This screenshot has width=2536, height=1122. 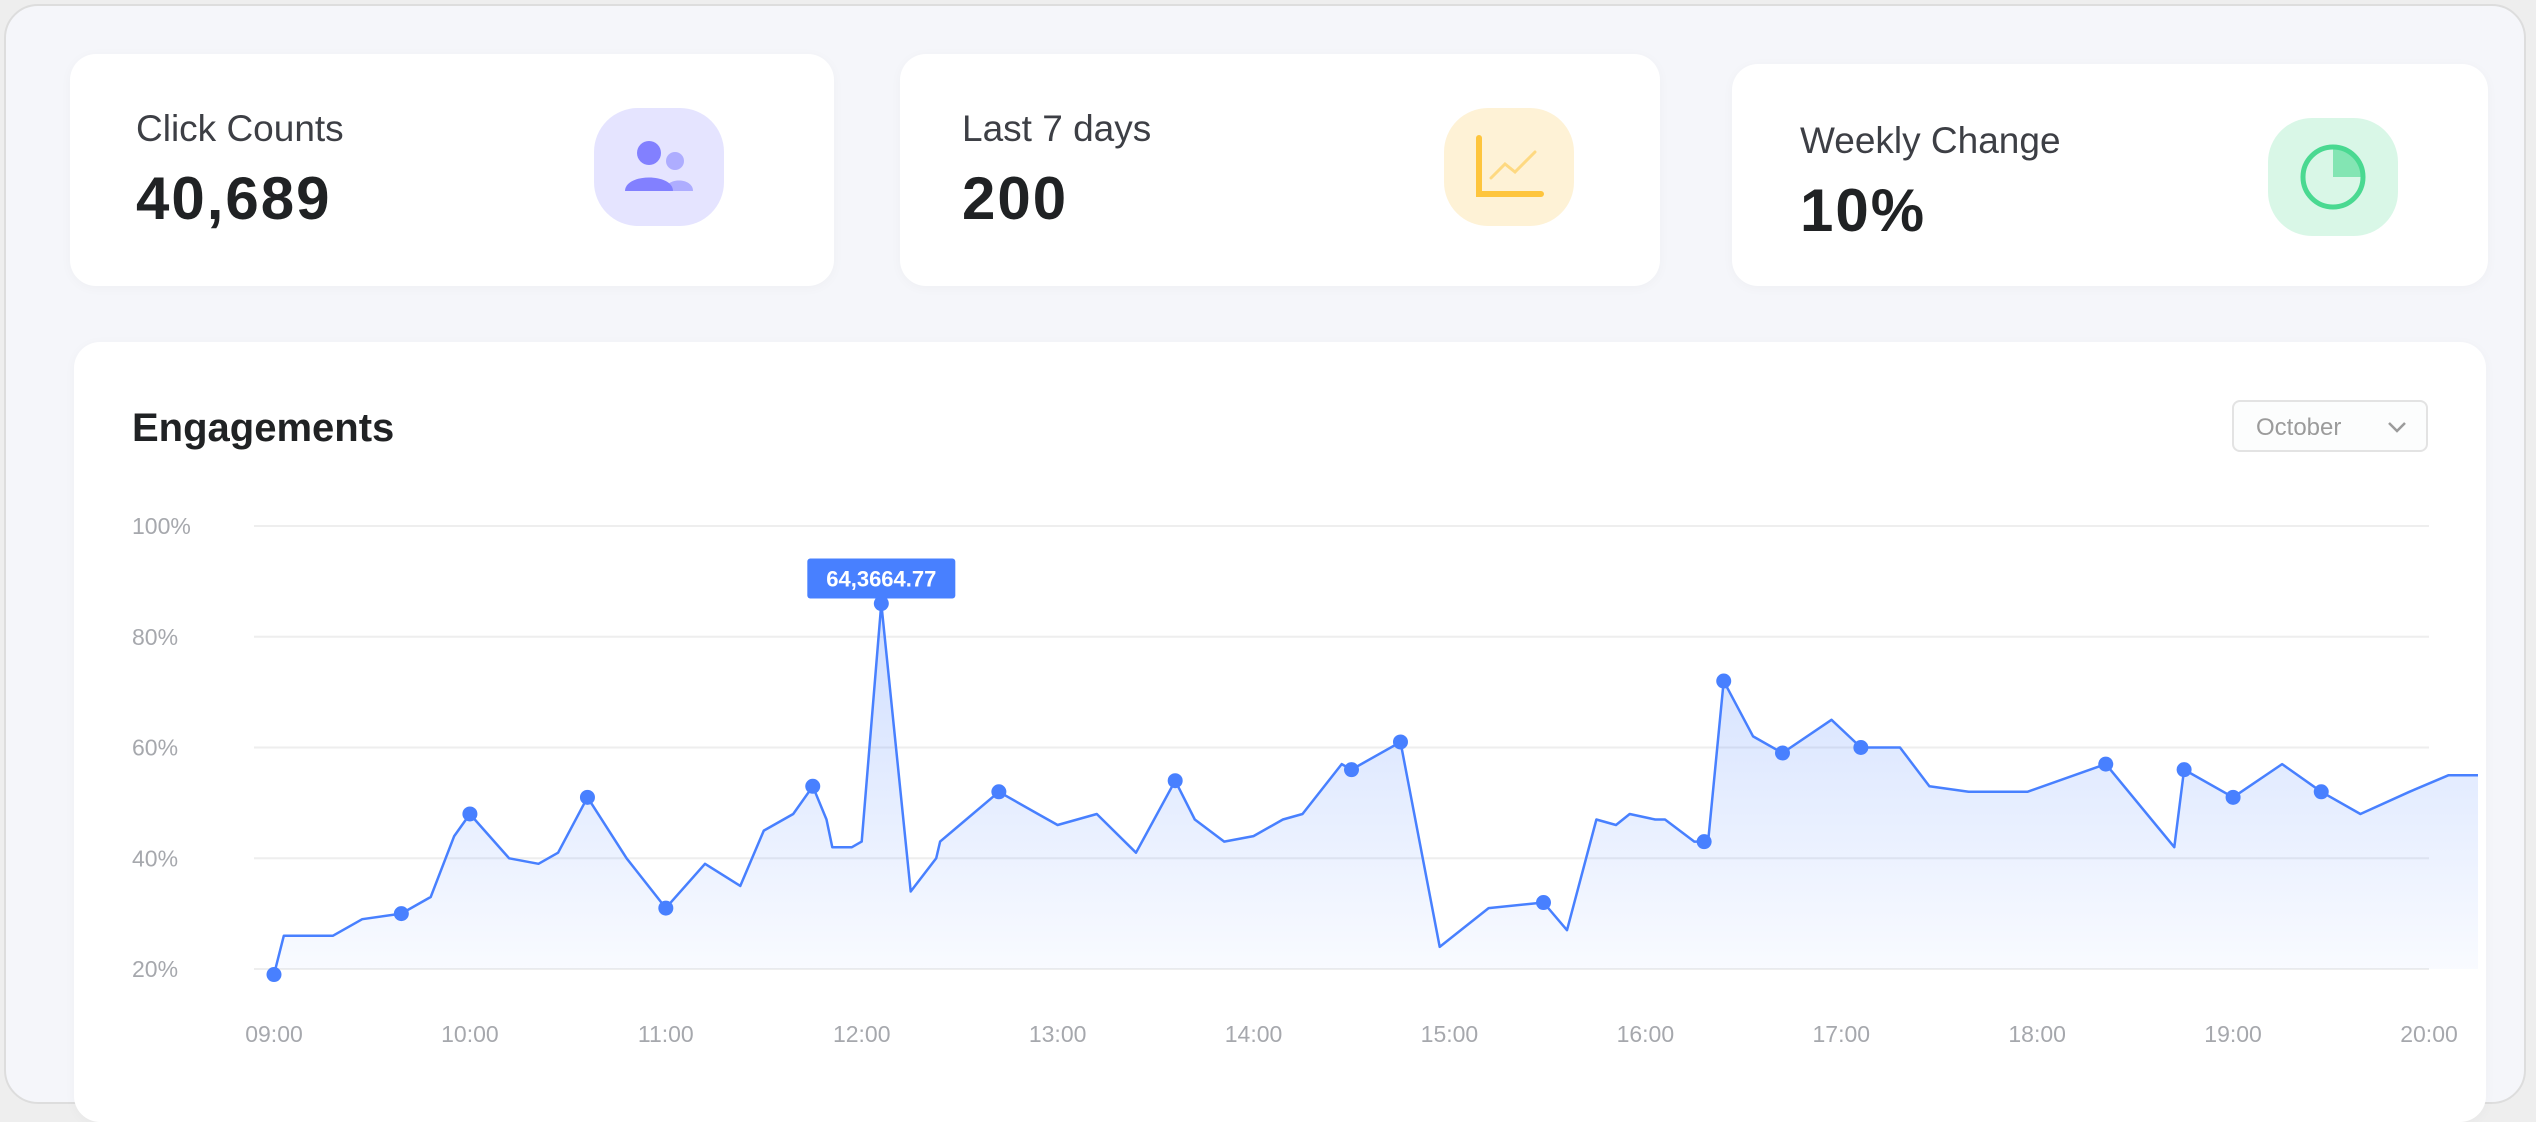 I want to click on stat-title: Click Counts, so click(x=240, y=128).